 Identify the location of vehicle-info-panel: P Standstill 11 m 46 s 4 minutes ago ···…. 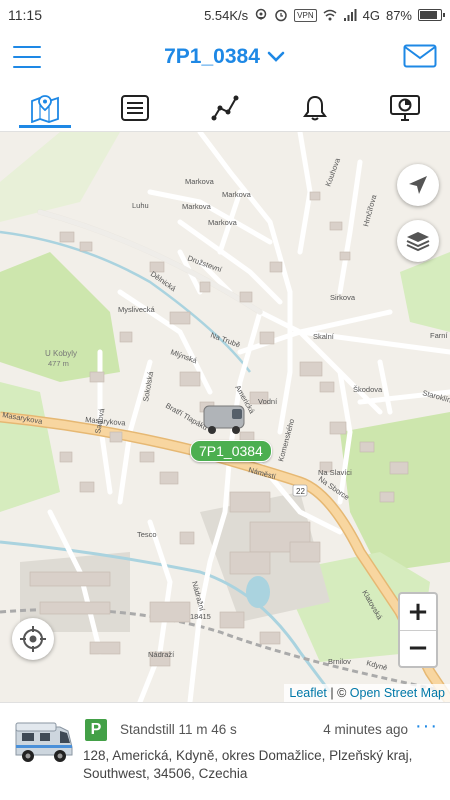
(225, 751).